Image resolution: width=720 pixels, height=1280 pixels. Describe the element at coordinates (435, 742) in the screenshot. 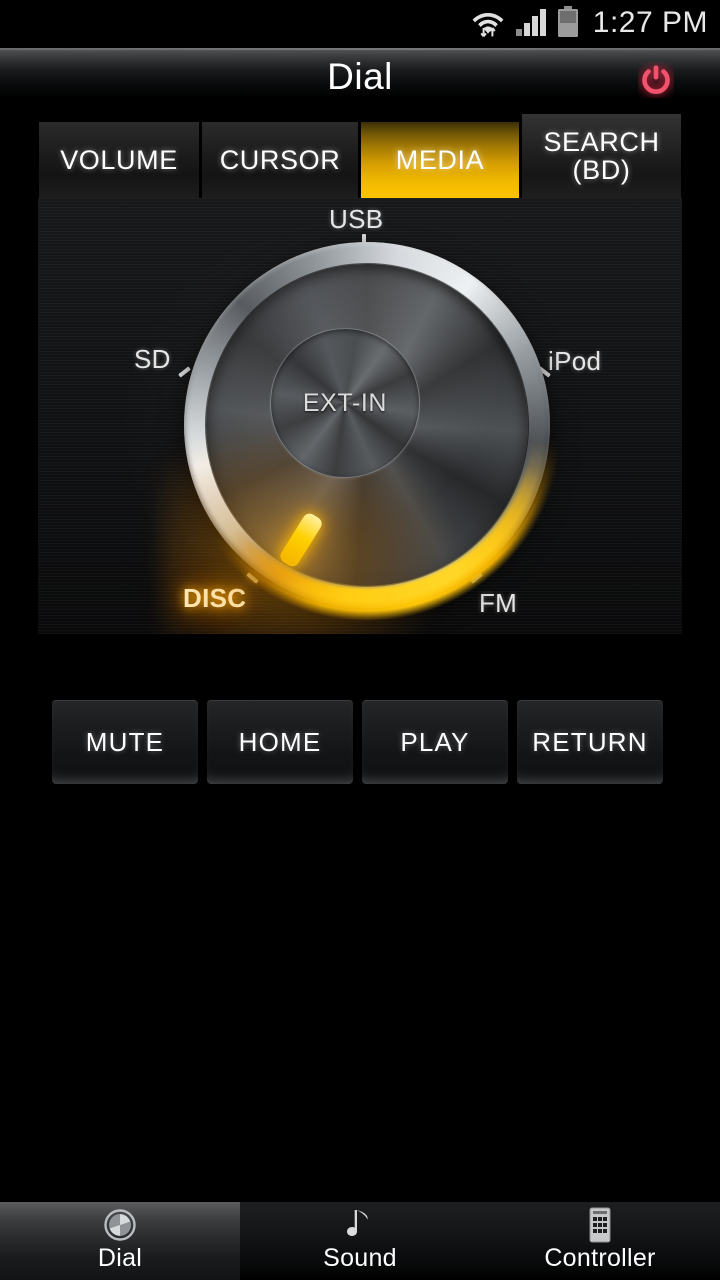

I see `play-button: PLAY` at that location.